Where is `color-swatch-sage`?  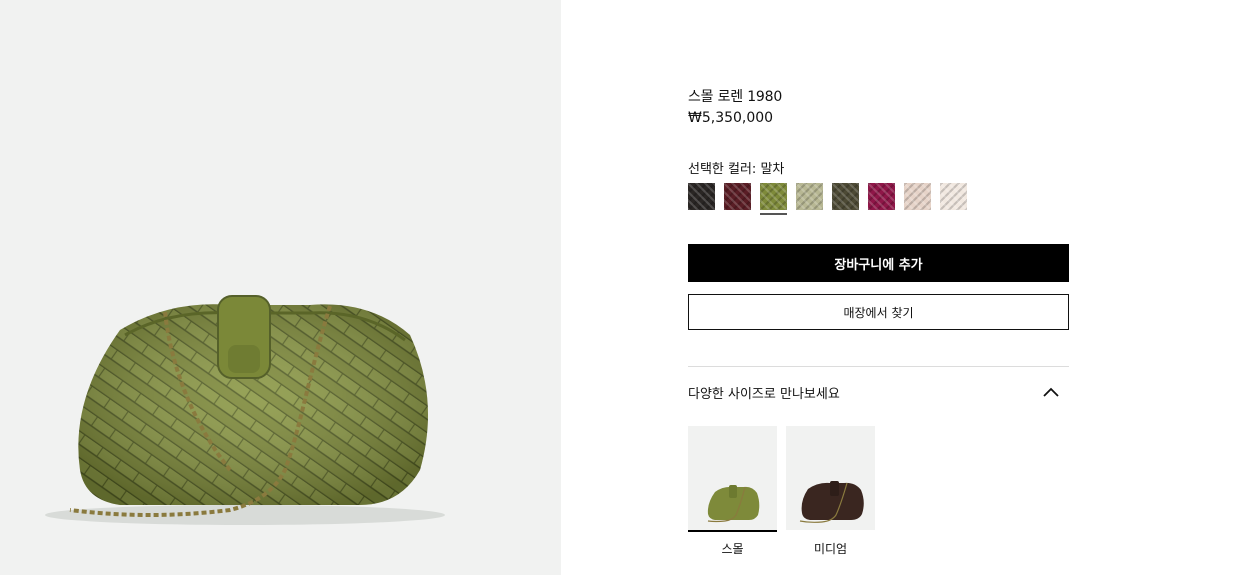
color-swatch-sage is located at coordinates (809, 196).